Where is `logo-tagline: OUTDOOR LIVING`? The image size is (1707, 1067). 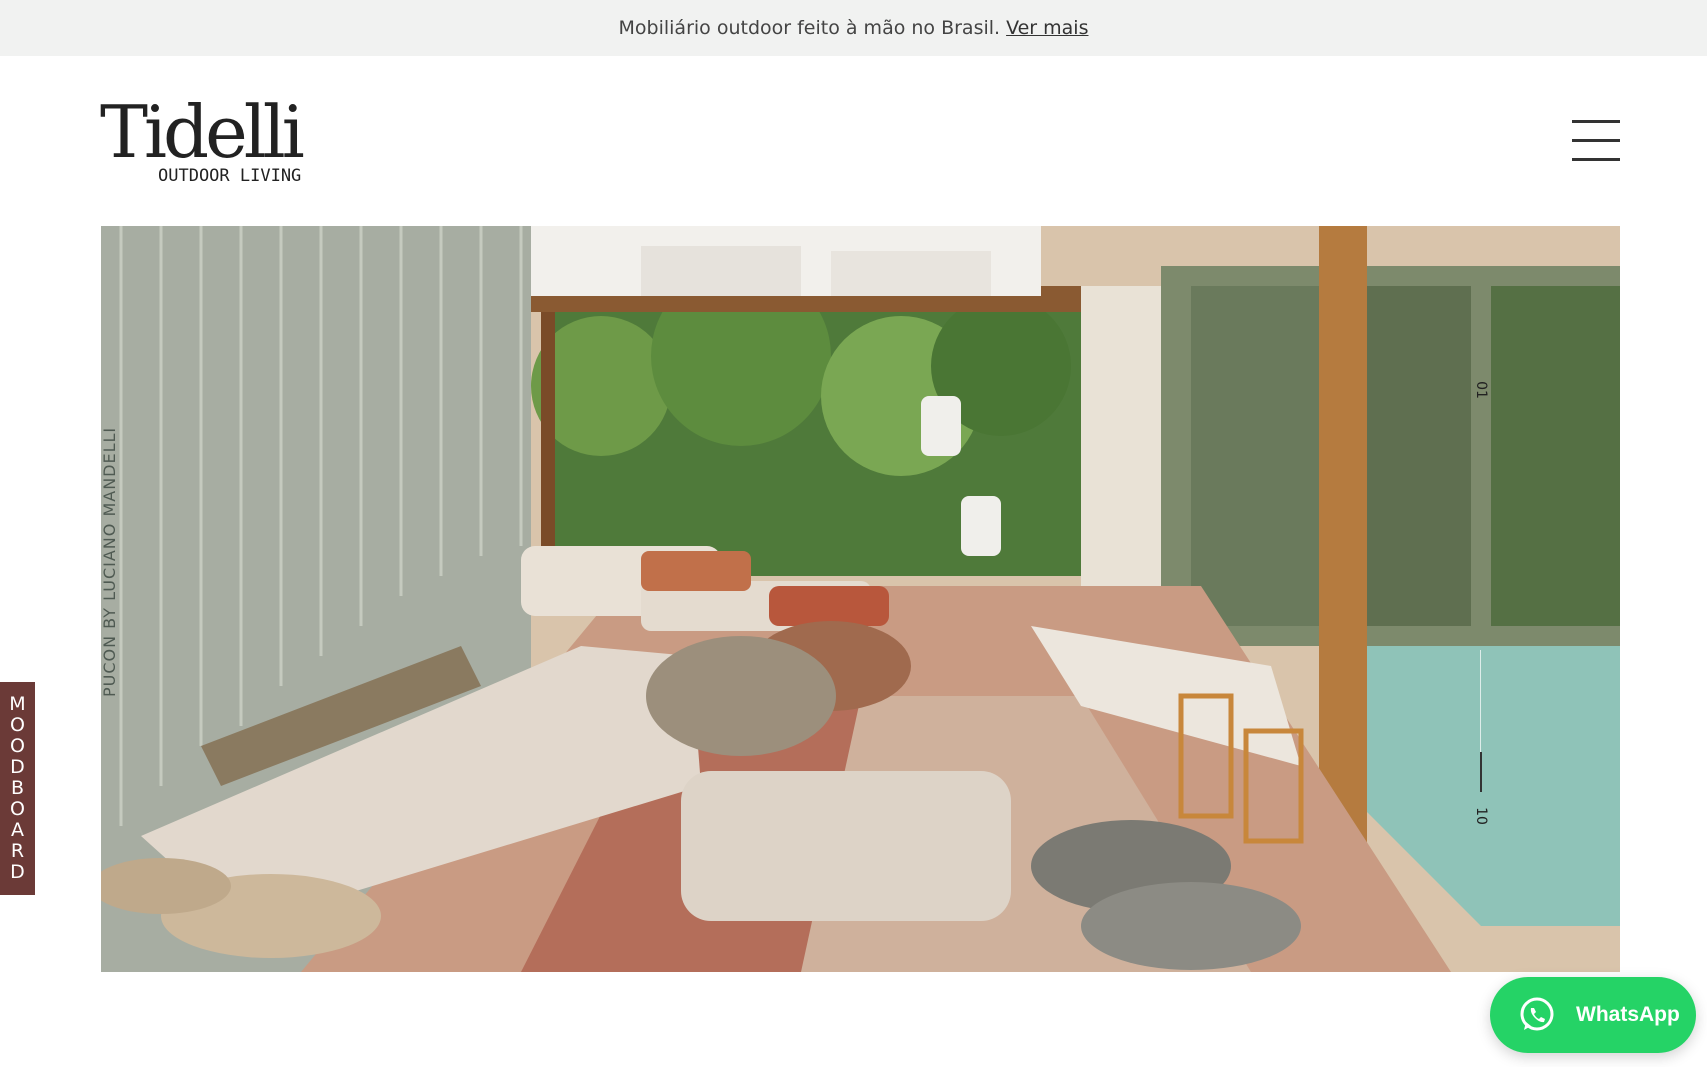 logo-tagline: OUTDOOR LIVING is located at coordinates (230, 176).